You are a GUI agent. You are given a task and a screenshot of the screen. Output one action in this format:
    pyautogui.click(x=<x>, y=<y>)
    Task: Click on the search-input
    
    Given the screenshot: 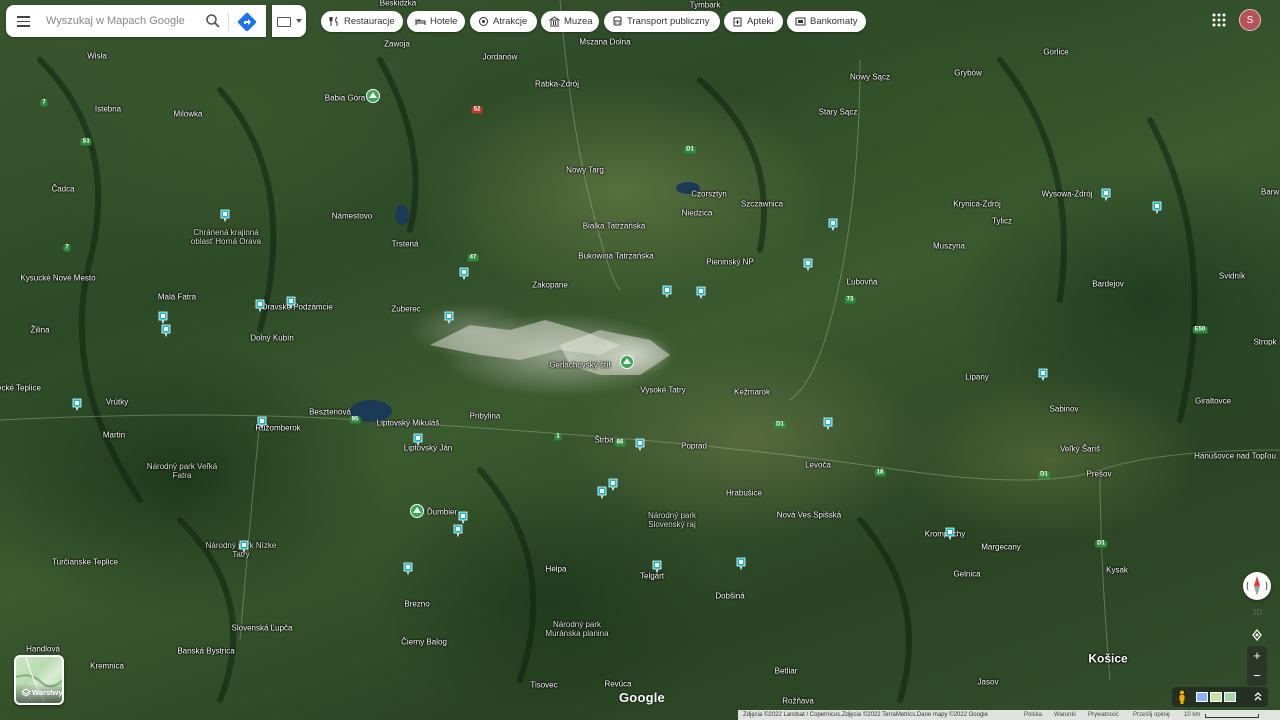 What is the action you would take?
    pyautogui.click(x=121, y=21)
    